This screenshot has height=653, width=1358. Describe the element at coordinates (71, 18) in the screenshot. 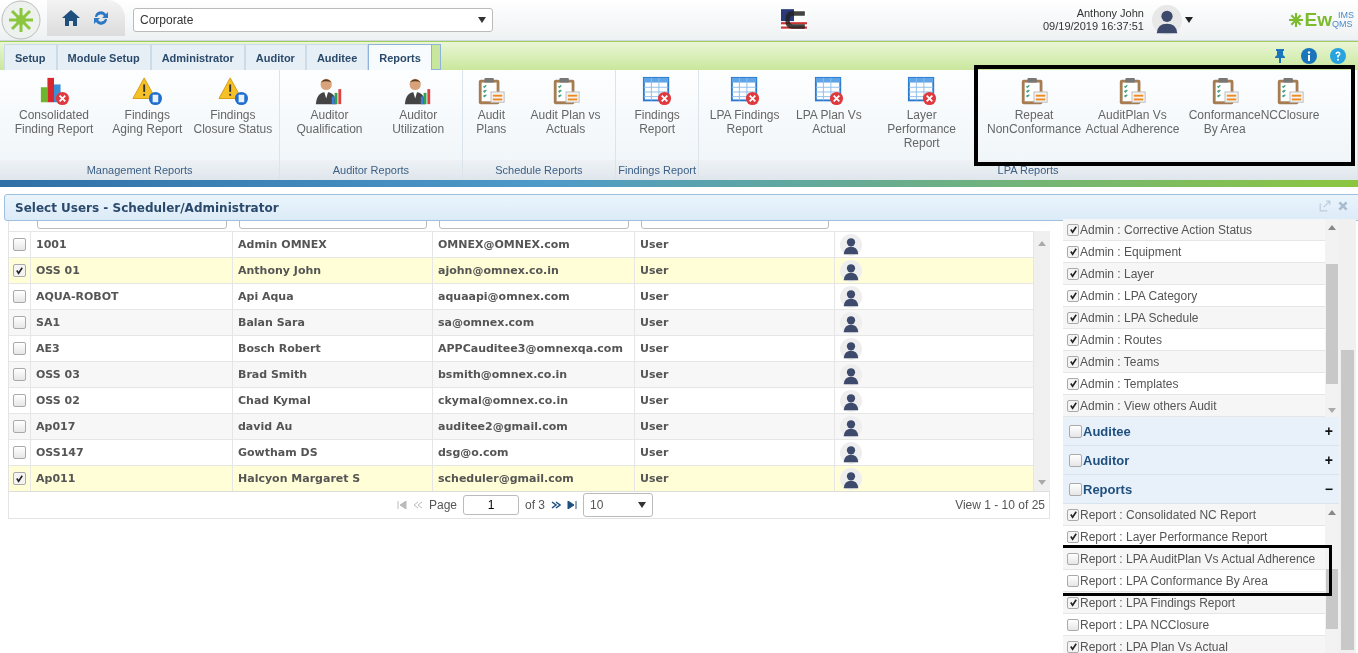

I see `home-icon` at that location.